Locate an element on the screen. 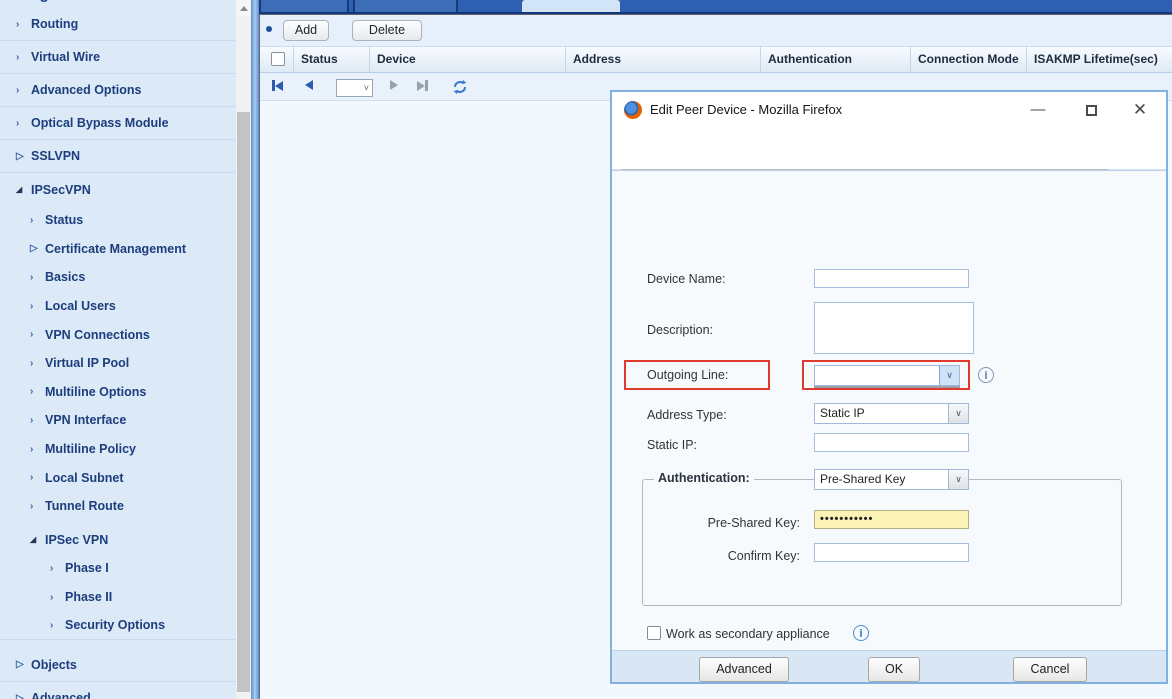 This screenshot has width=1172, height=699. select-all-checkbox is located at coordinates (278, 59).